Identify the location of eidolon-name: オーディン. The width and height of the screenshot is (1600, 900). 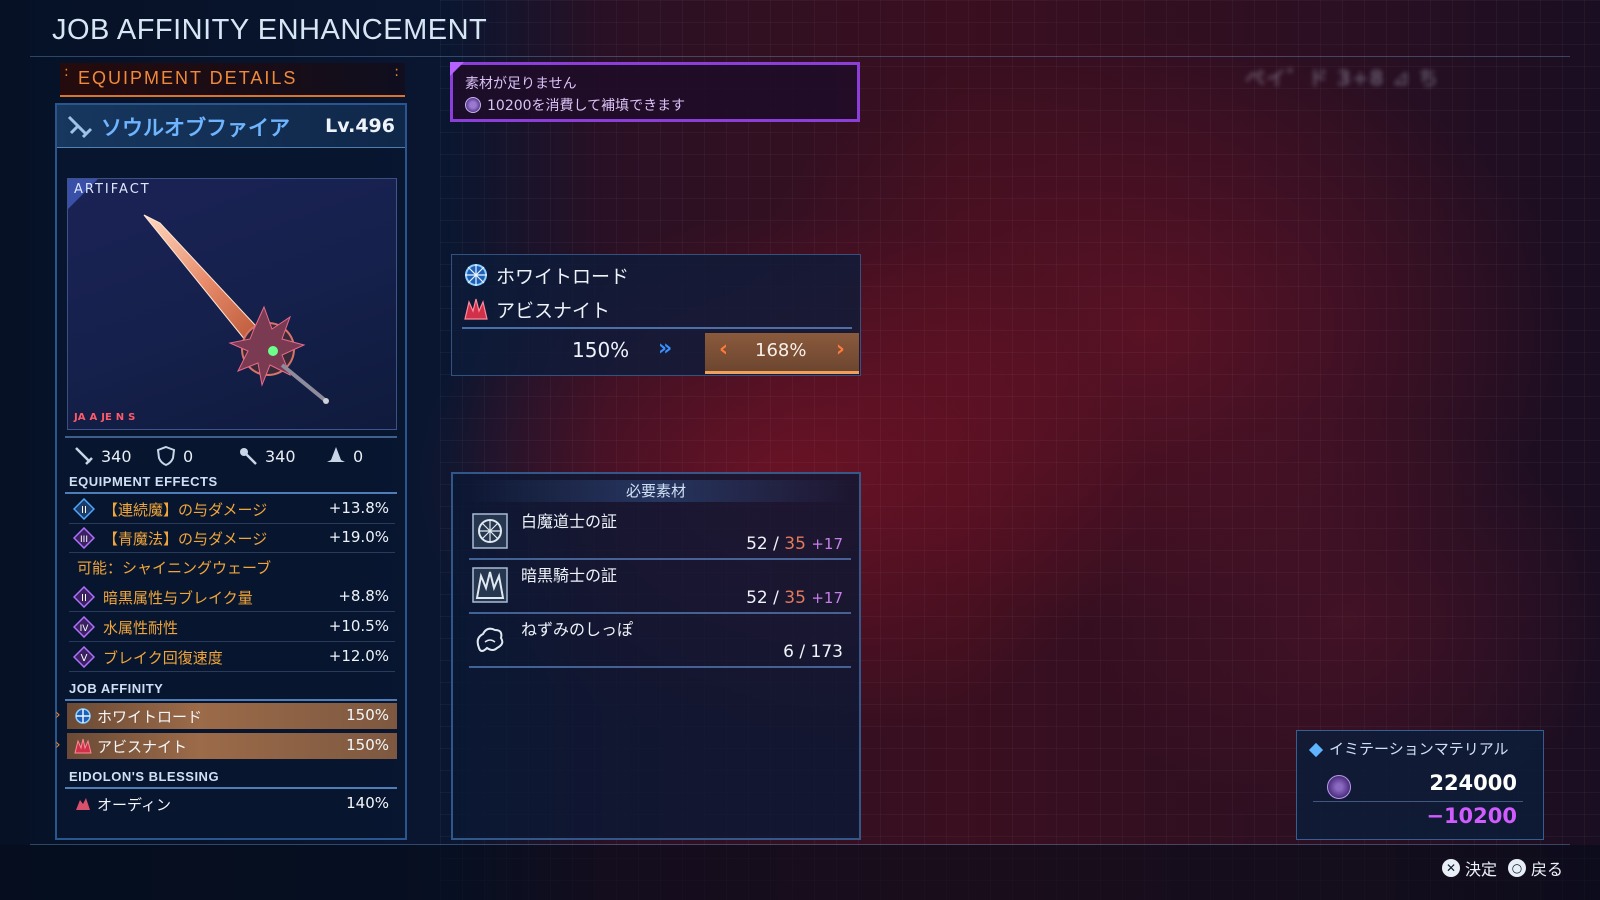
(134, 805).